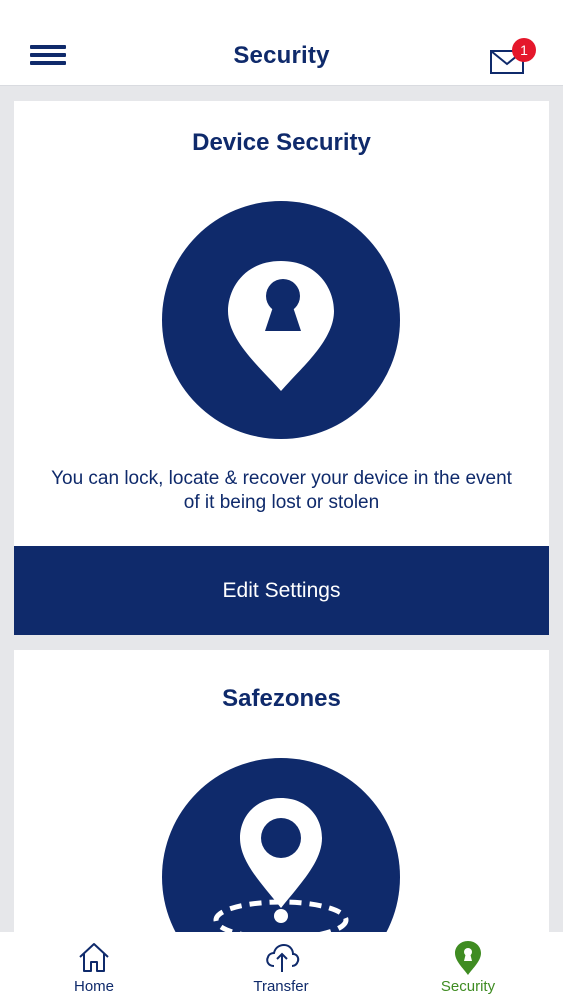 This screenshot has height=1000, width=563. I want to click on messages-button: 1, so click(513, 58).